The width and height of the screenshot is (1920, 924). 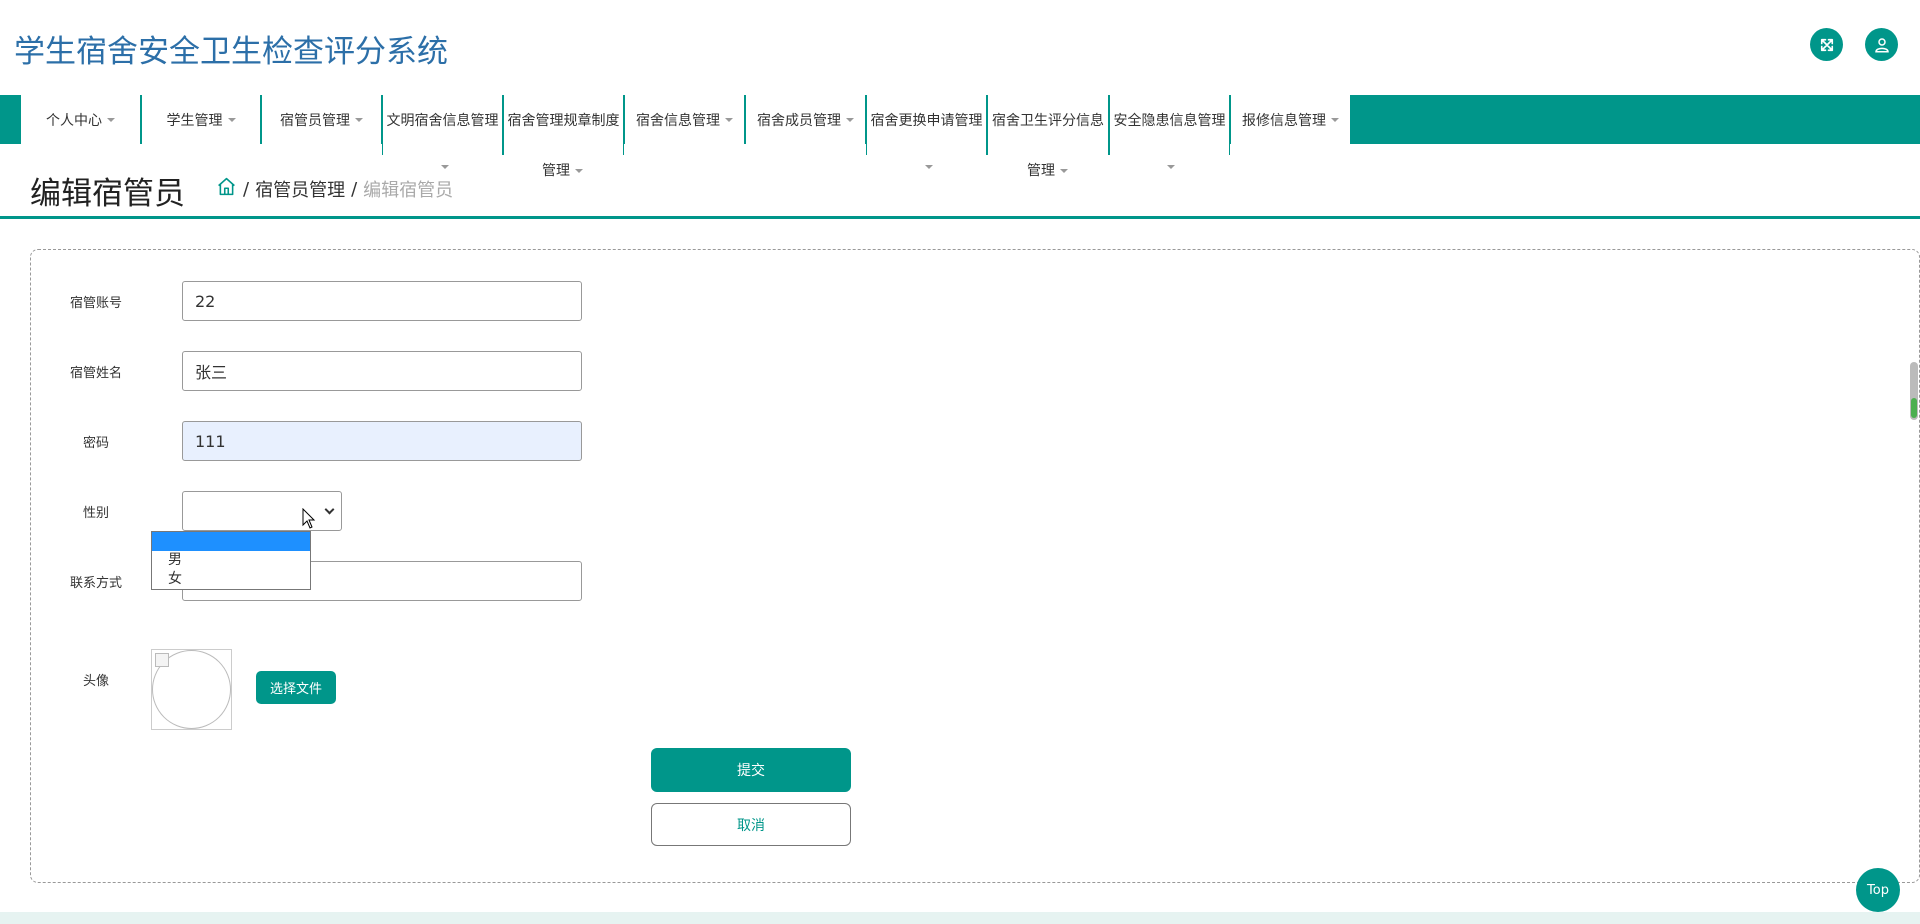 I want to click on nav-item-label: 宿舍管理规章制度, so click(x=563, y=121).